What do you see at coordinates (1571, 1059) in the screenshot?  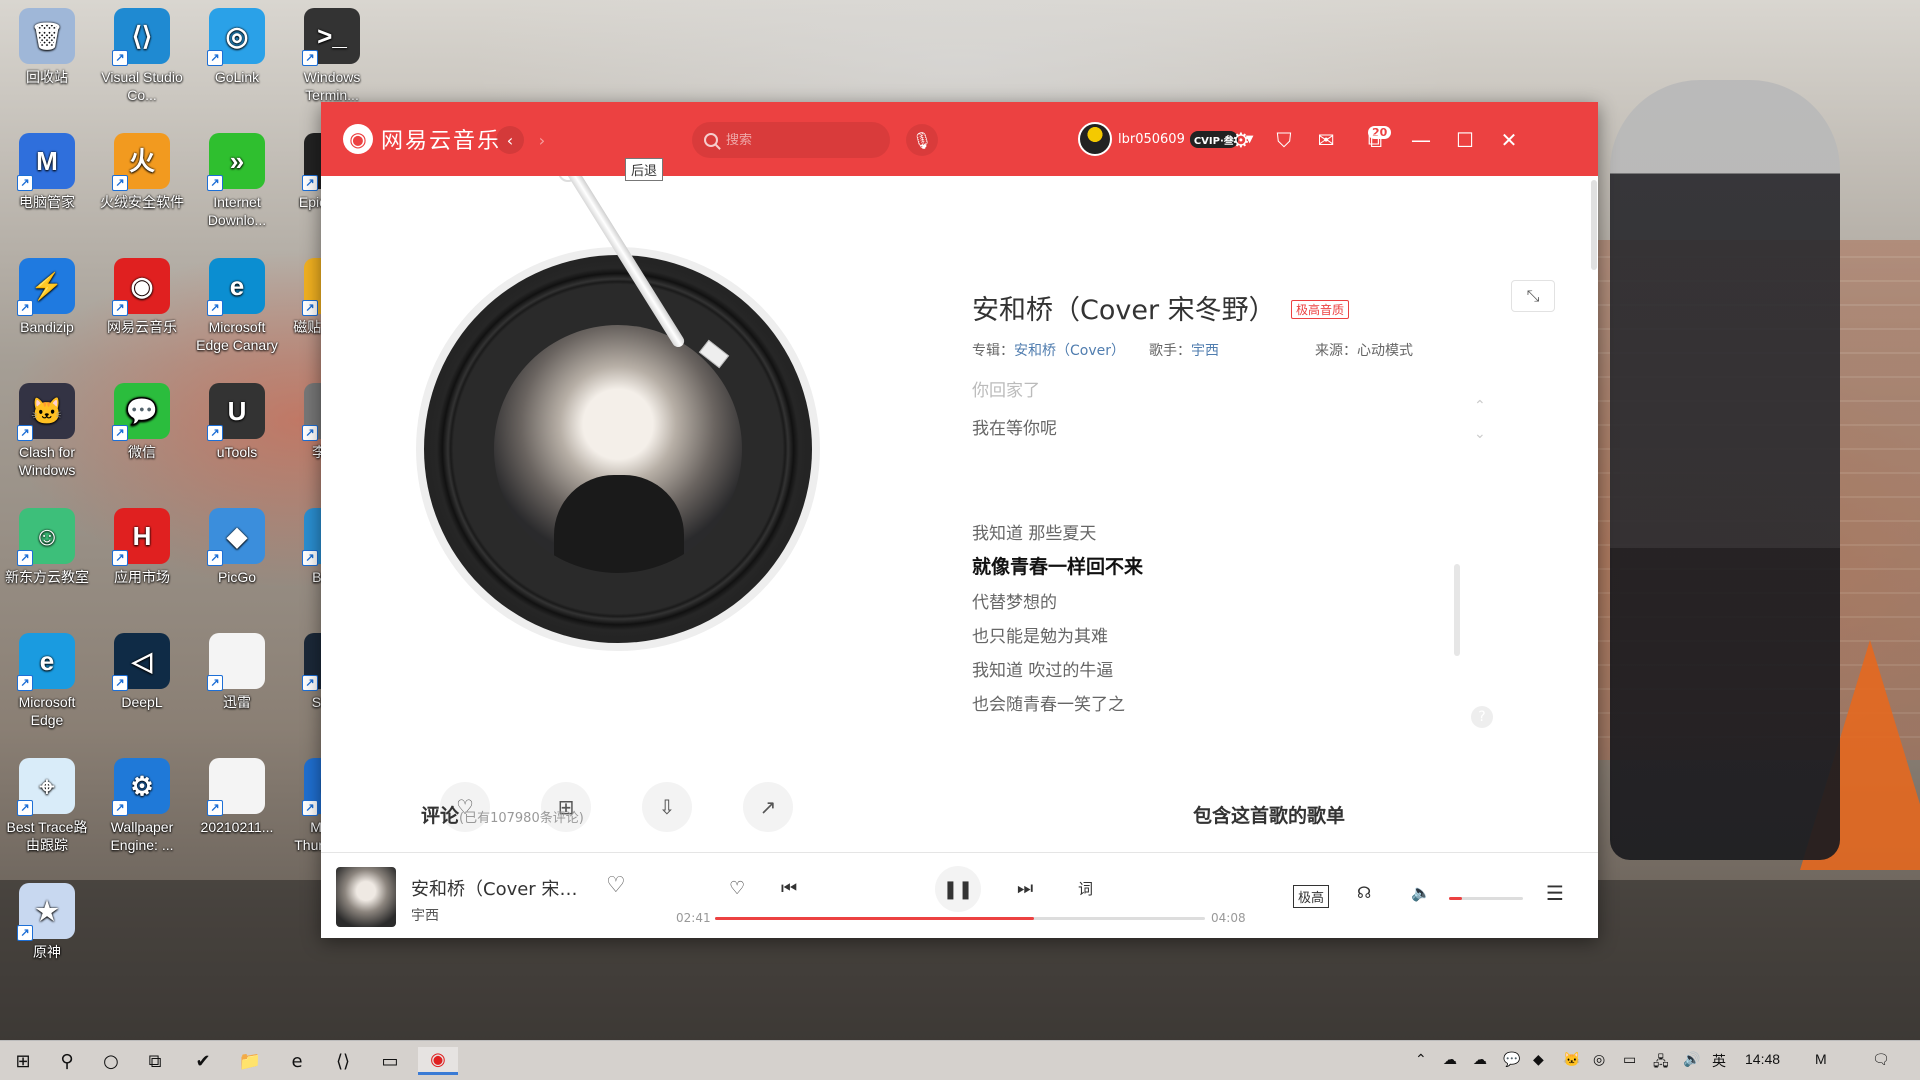 I see `tray-clash-icon: 🐱` at bounding box center [1571, 1059].